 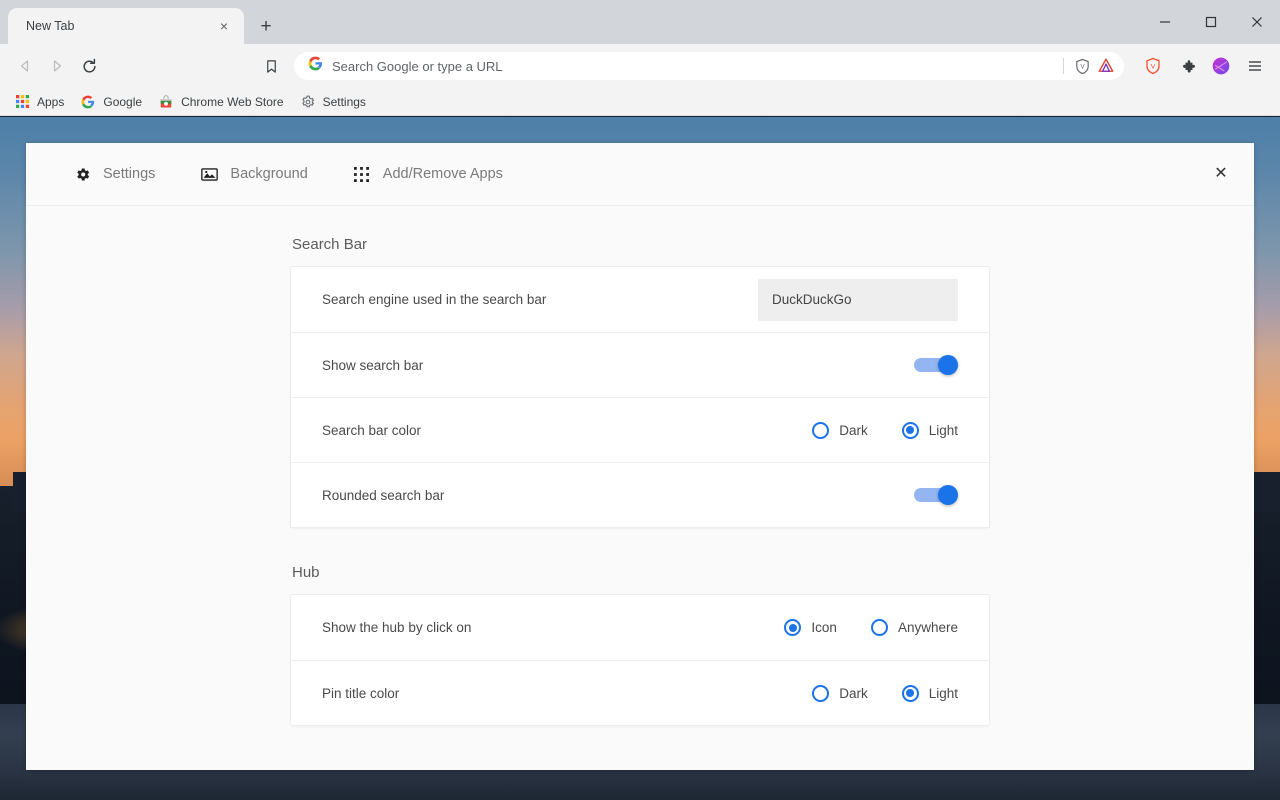 I want to click on close-button, so click(x=1257, y=22).